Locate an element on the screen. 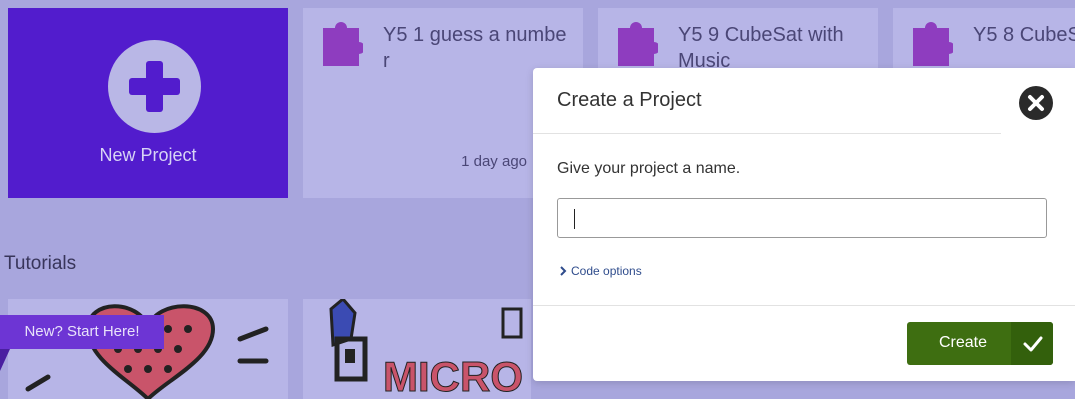  badge-ribbon-tail is located at coordinates (5, 360).